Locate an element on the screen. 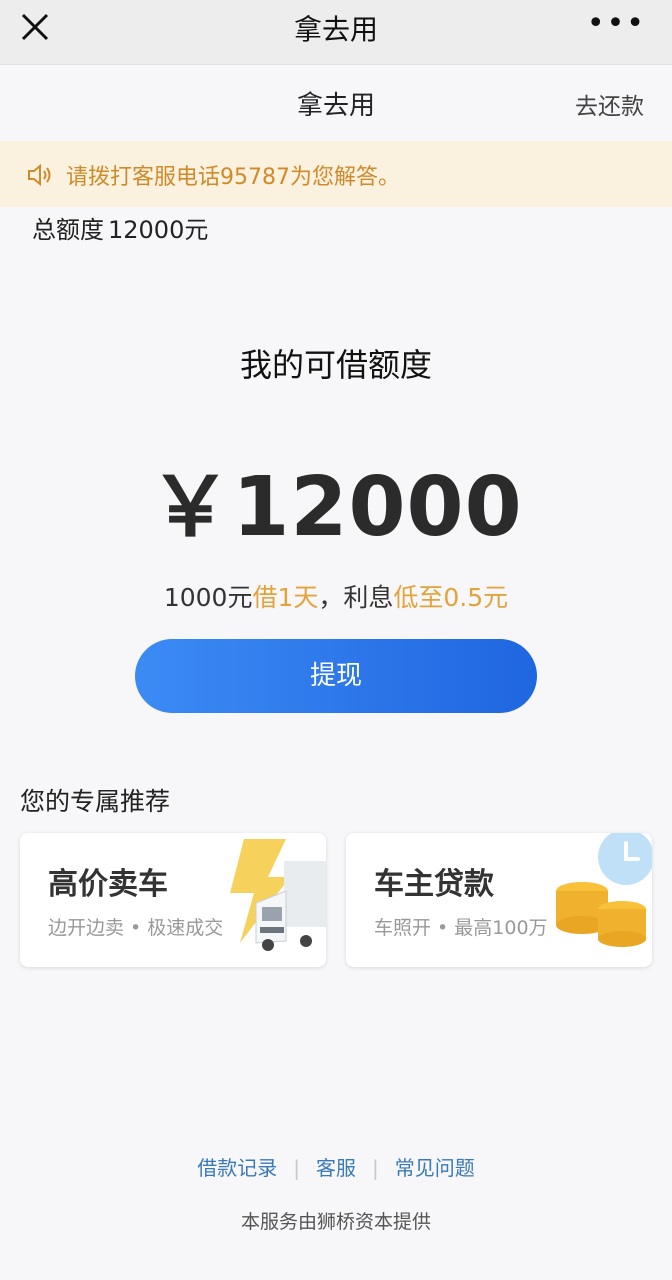  total-credit: 总额度 12000元 is located at coordinates (118, 227).